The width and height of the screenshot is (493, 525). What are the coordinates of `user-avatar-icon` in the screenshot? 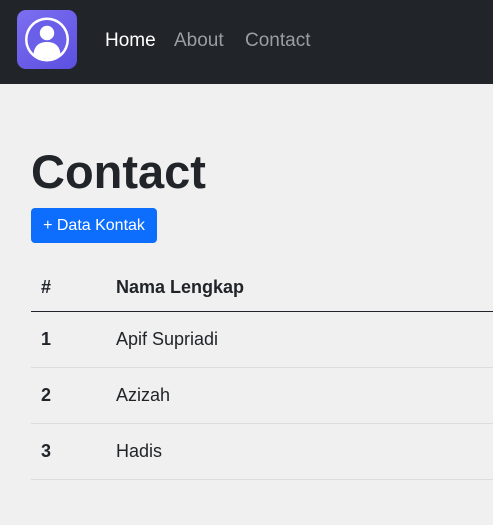 It's located at (47, 39).